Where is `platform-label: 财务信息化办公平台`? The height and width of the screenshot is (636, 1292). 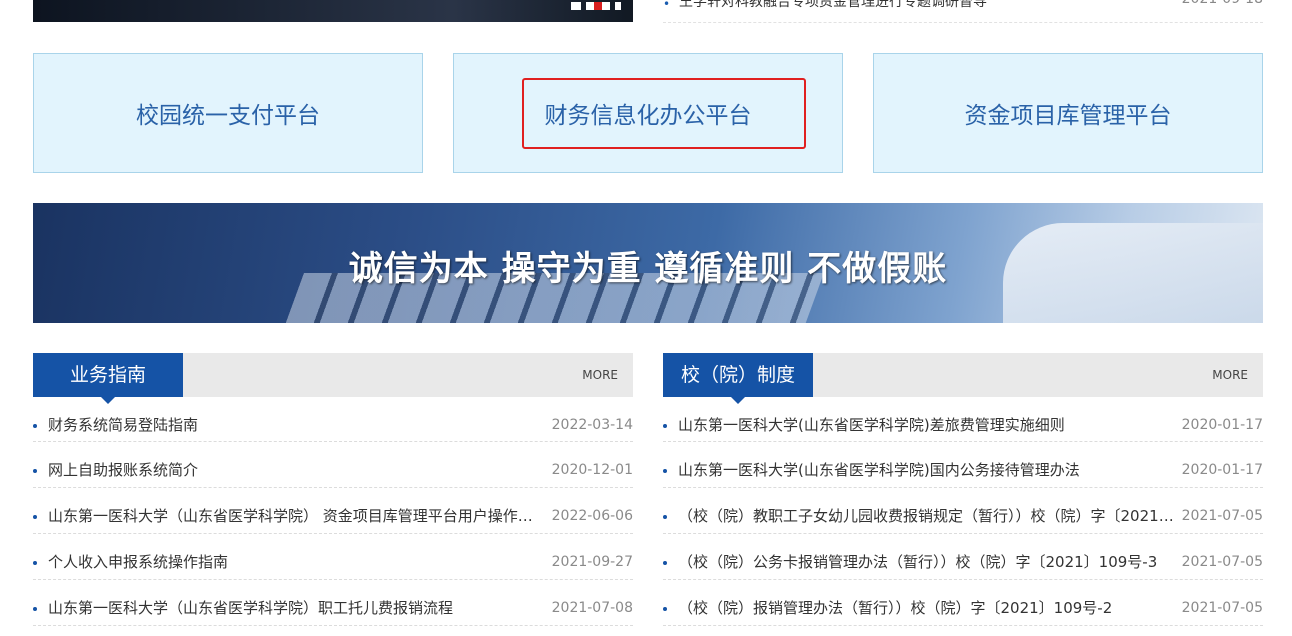
platform-label: 财务信息化办公平台 is located at coordinates (648, 116).